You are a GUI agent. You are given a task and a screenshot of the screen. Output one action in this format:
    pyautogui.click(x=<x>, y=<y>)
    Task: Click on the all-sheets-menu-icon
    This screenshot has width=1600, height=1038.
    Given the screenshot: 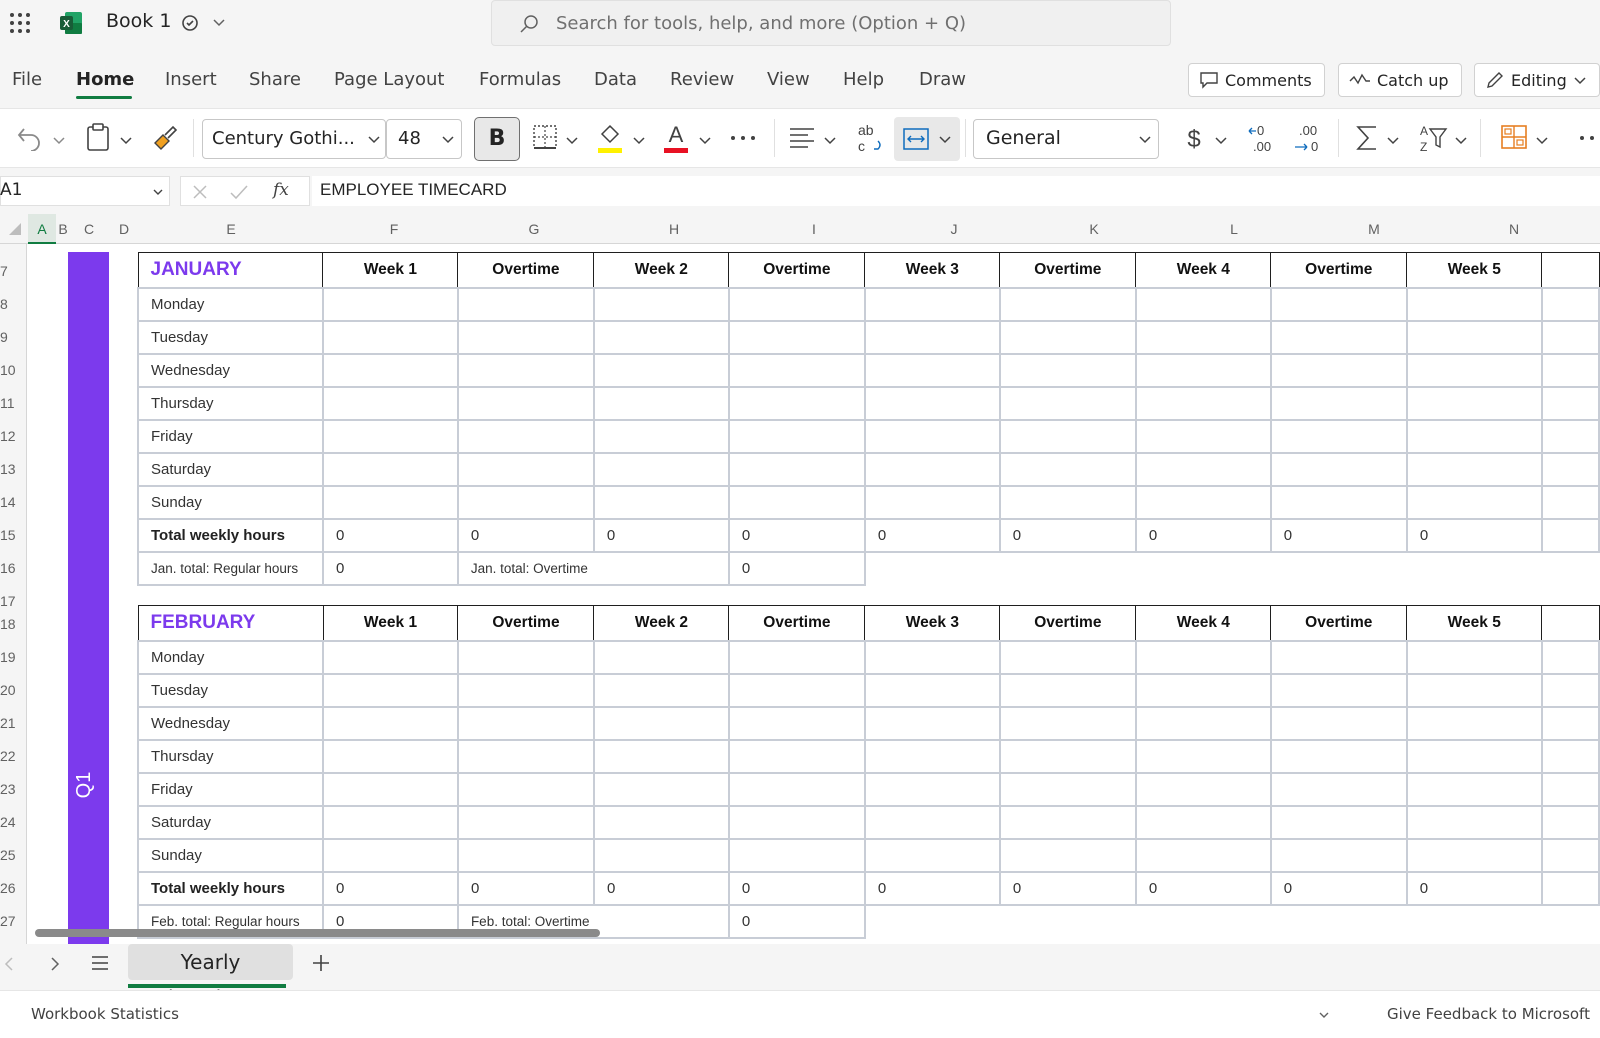 What is the action you would take?
    pyautogui.click(x=100, y=963)
    